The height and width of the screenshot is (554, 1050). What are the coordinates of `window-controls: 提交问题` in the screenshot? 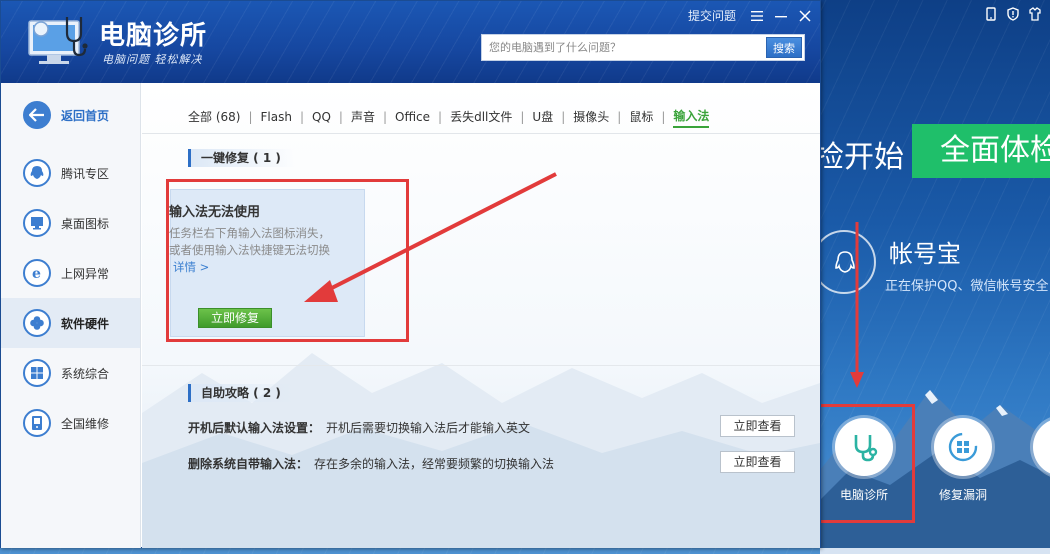 It's located at (750, 15).